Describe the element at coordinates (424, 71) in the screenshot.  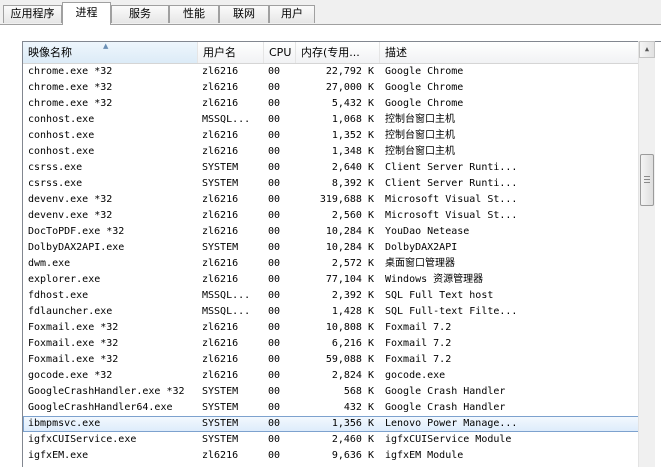
I see `process-description: Google Chrome` at that location.